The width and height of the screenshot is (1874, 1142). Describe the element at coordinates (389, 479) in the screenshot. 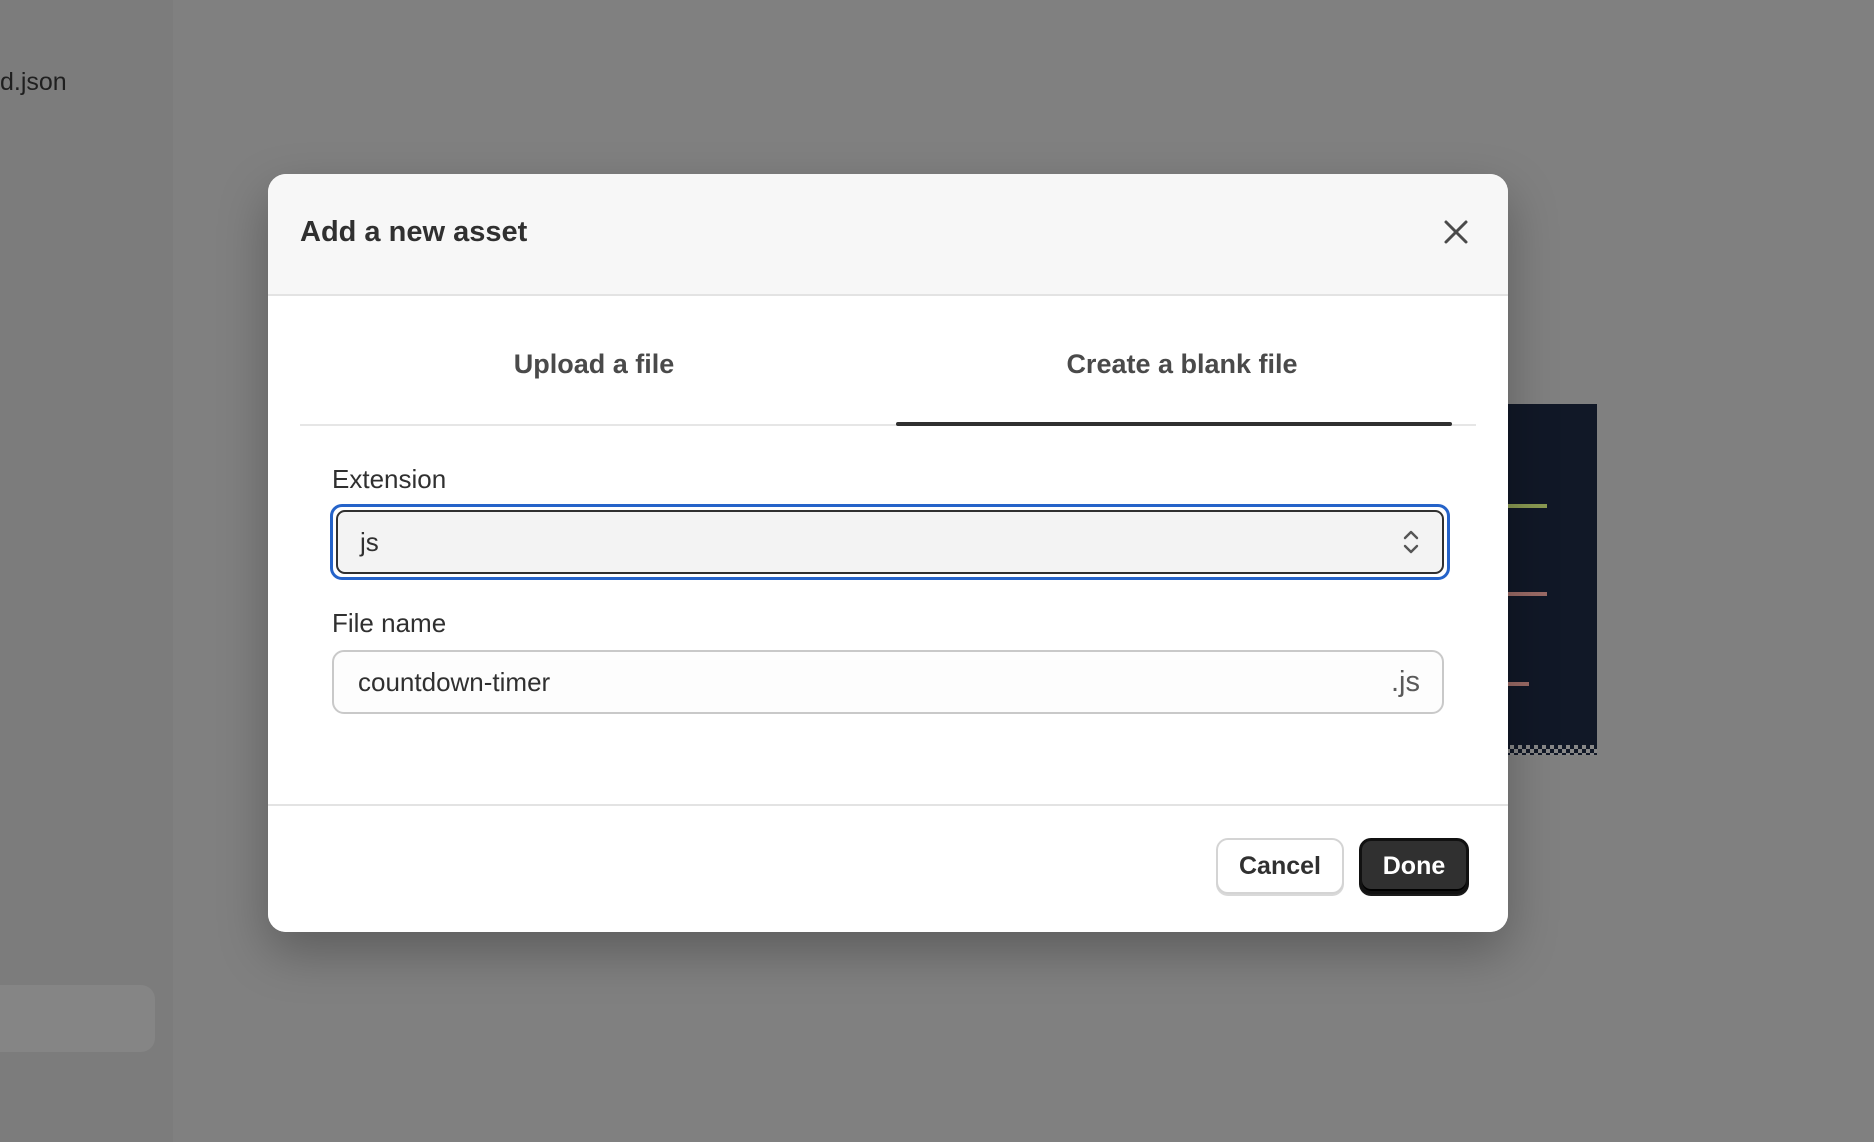

I see `extension-label: Extension` at that location.